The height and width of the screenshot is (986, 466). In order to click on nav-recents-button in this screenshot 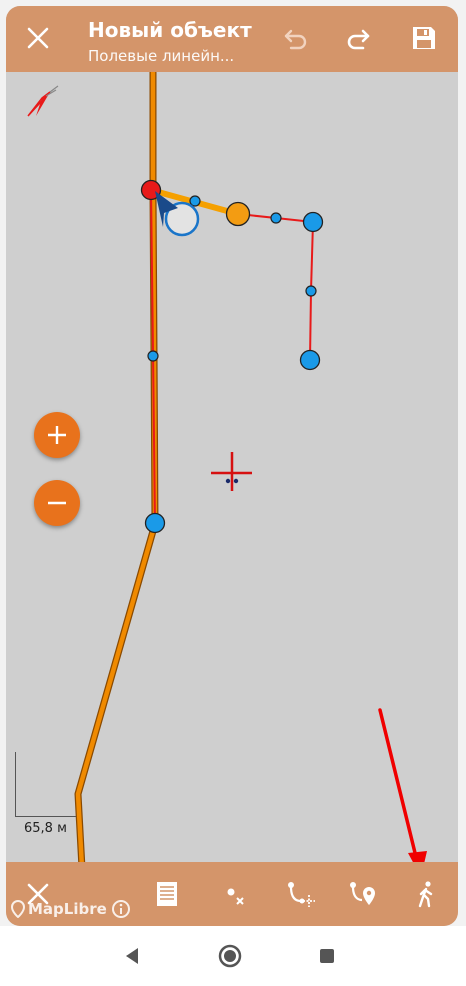, I will do `click(327, 956)`.